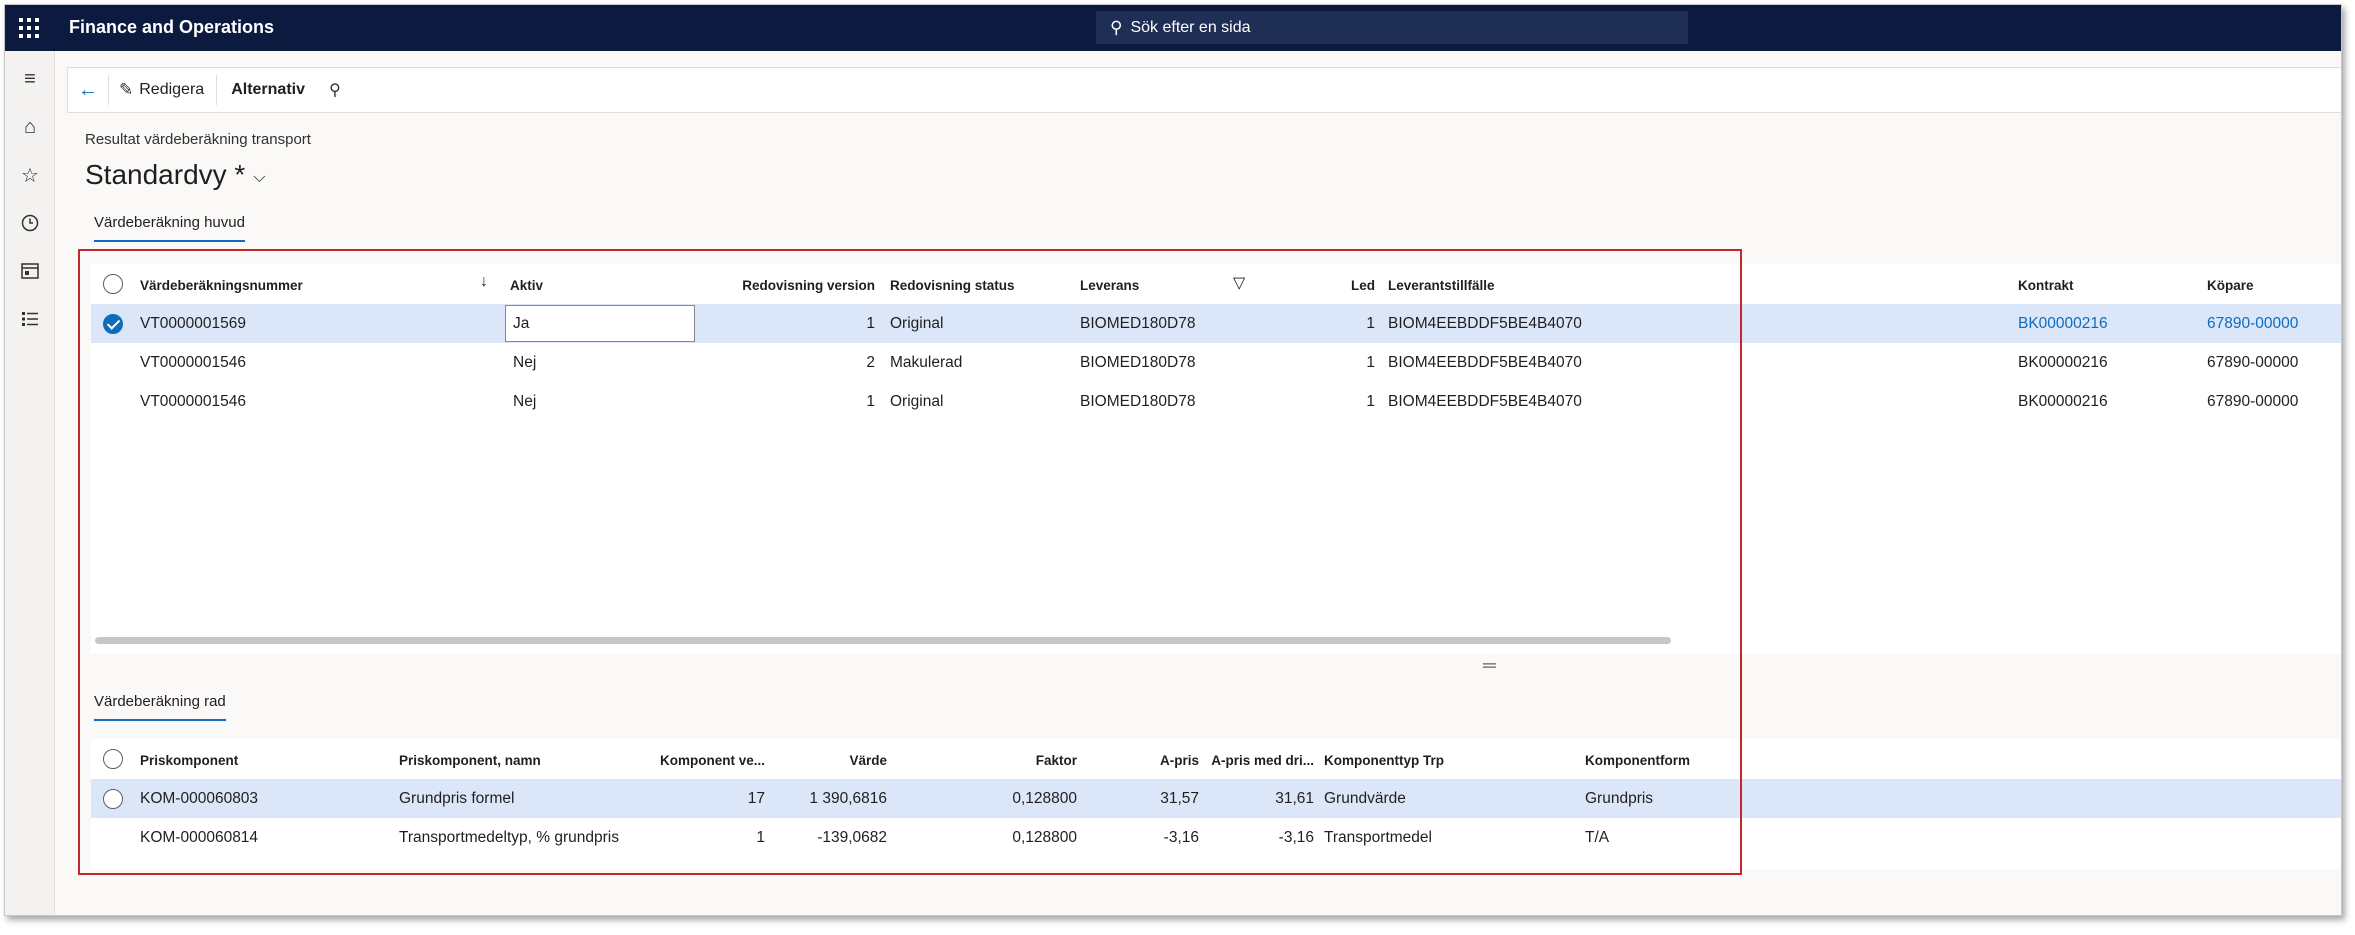 The height and width of the screenshot is (935, 2355). I want to click on edit-button: ✎ Redigera, so click(162, 90).